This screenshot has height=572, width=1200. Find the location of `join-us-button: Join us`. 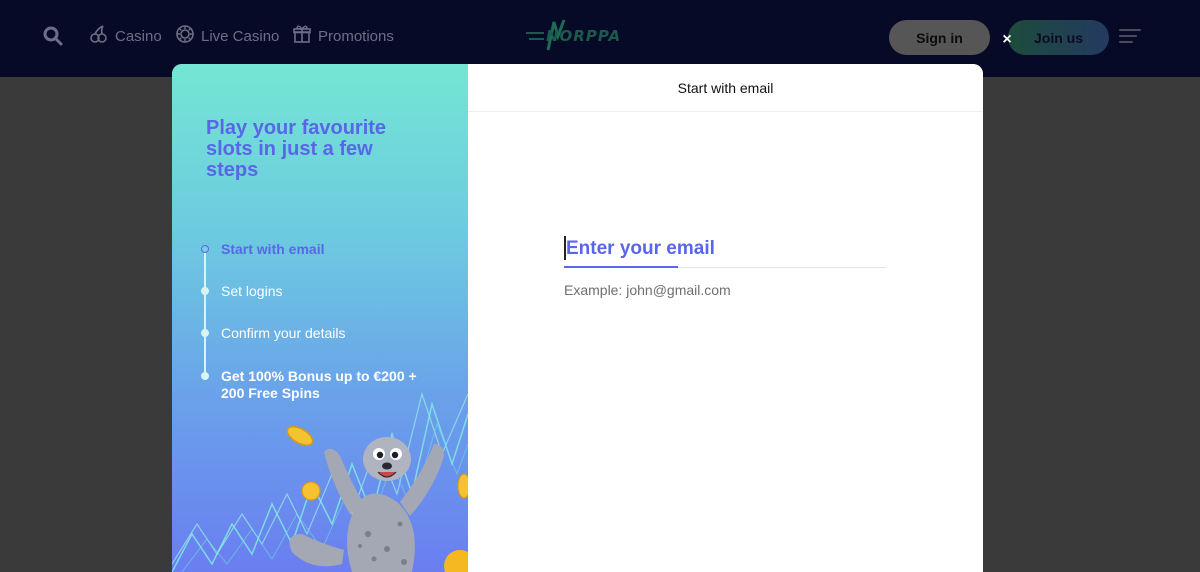

join-us-button: Join us is located at coordinates (1058, 37).